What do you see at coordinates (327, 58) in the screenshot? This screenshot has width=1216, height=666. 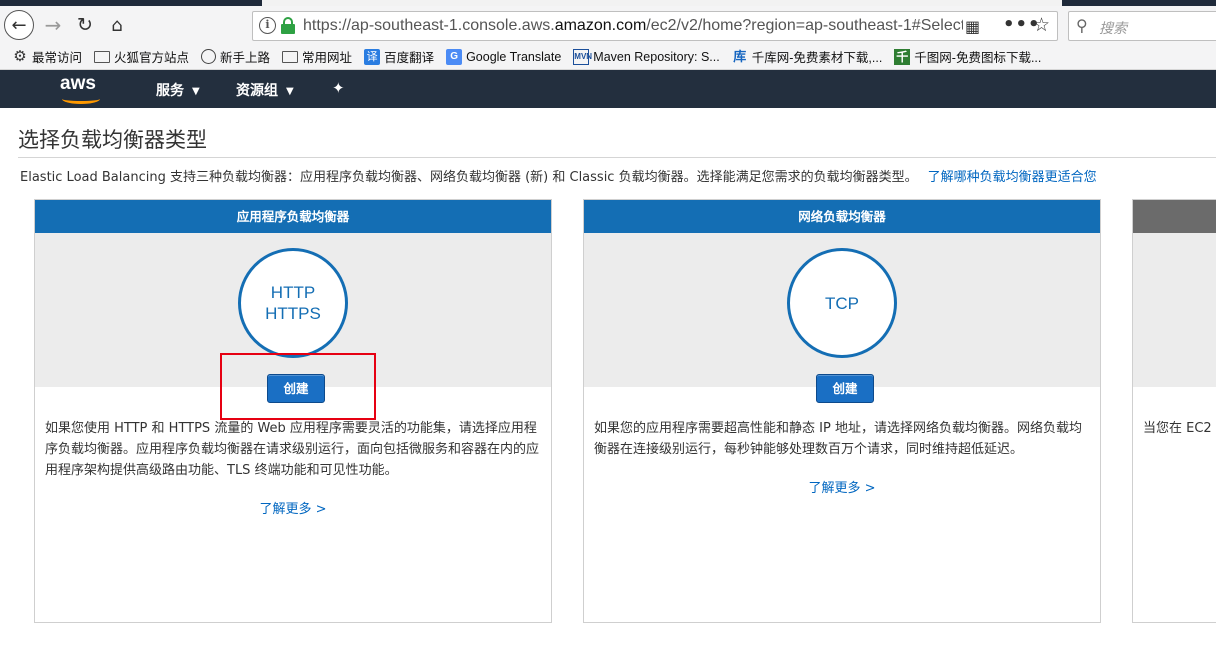 I see `bookmark-label: 常用网址` at bounding box center [327, 58].